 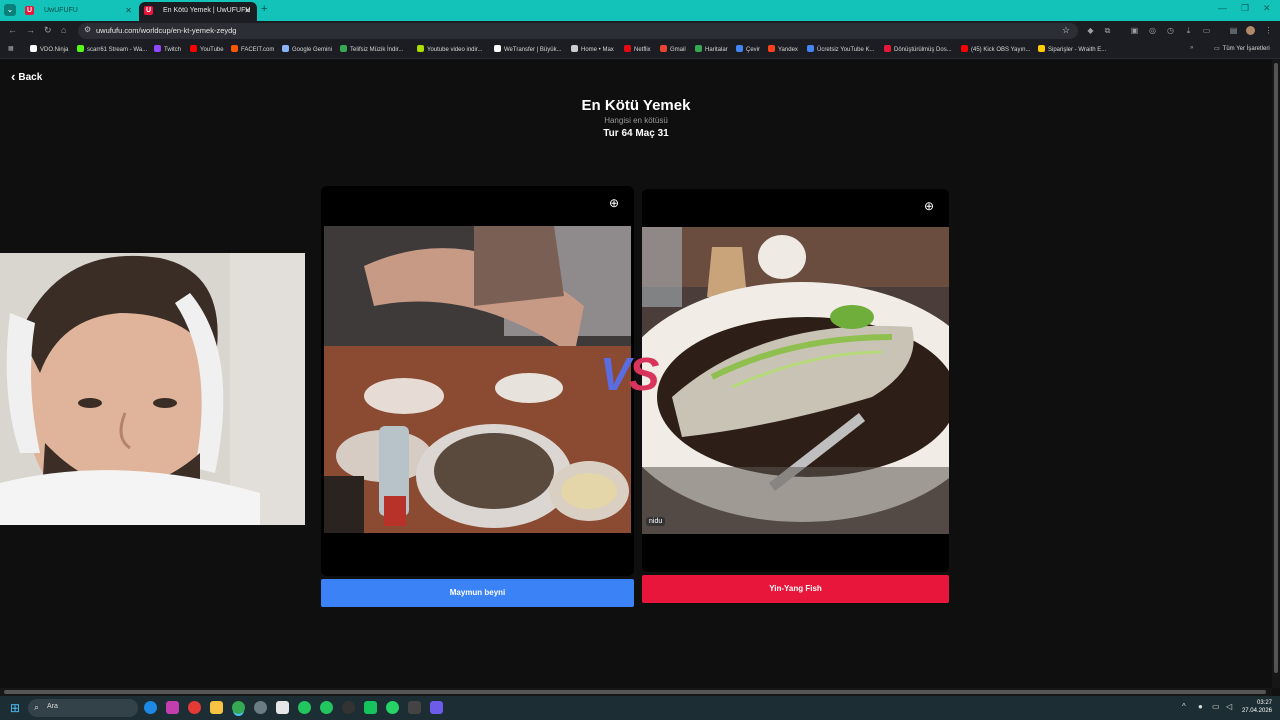 I want to click on menu-kebab-icon: ⋮, so click(x=1268, y=30).